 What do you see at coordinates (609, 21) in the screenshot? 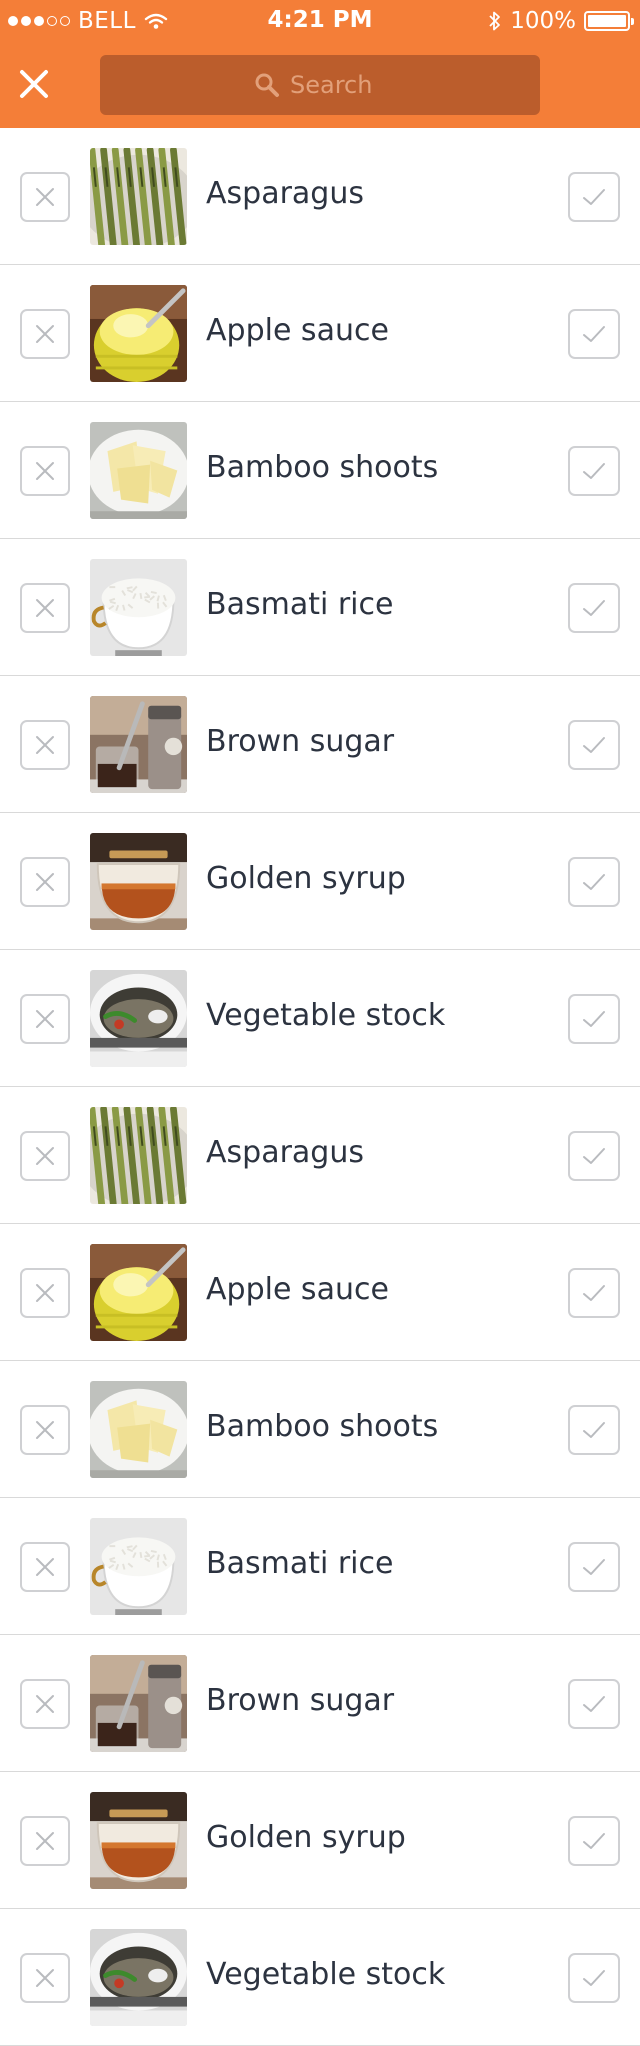
I see `battery-icon` at bounding box center [609, 21].